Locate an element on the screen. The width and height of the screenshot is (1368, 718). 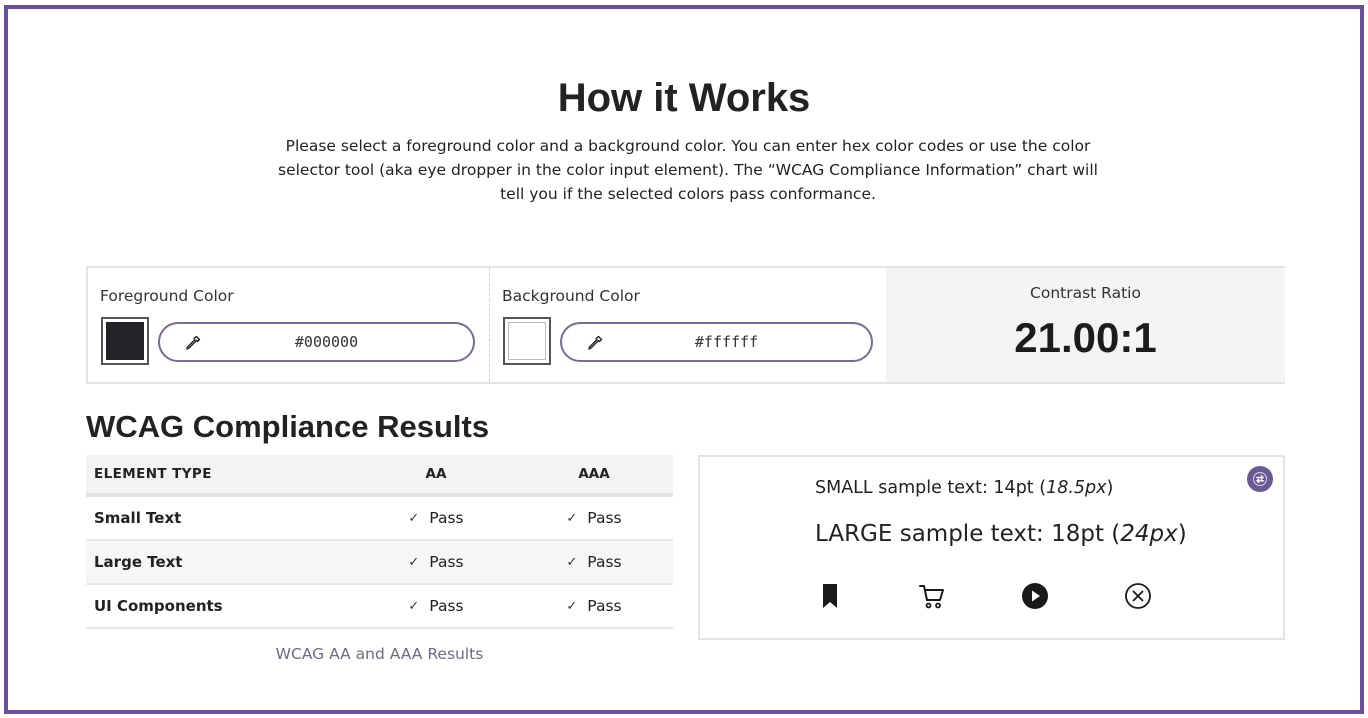
column-header-element-type: ELEMENT TYPE is located at coordinates (153, 474).